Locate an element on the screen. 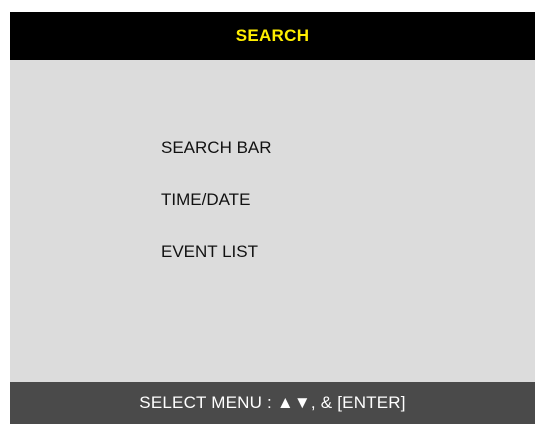  search-menu-list: SEARCH BAR TIME/DATE EVENT LIST is located at coordinates (216, 216).